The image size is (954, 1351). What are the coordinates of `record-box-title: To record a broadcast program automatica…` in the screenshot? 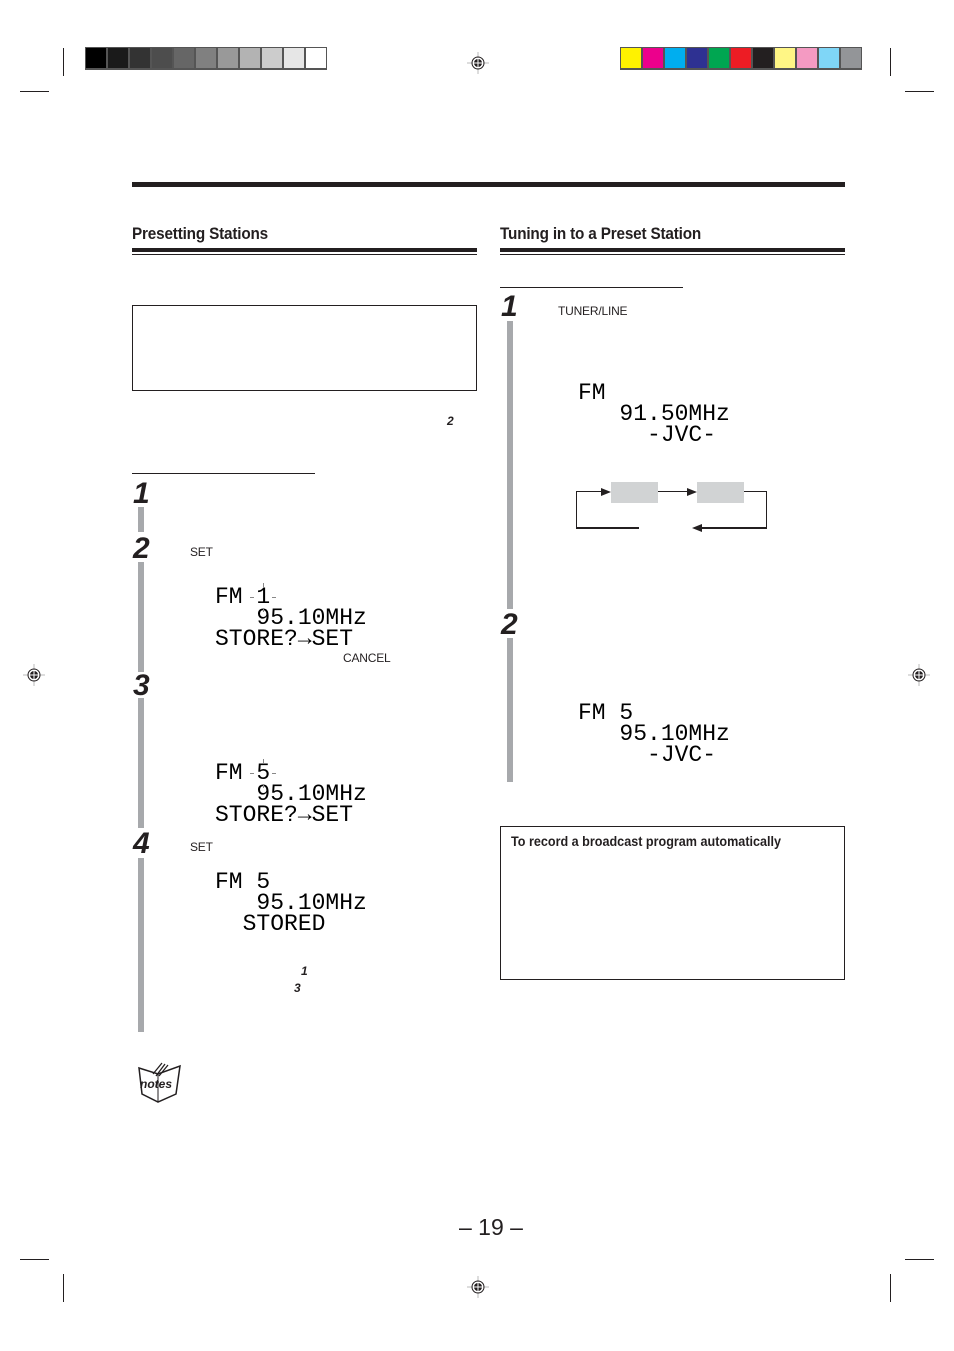 It's located at (646, 841).